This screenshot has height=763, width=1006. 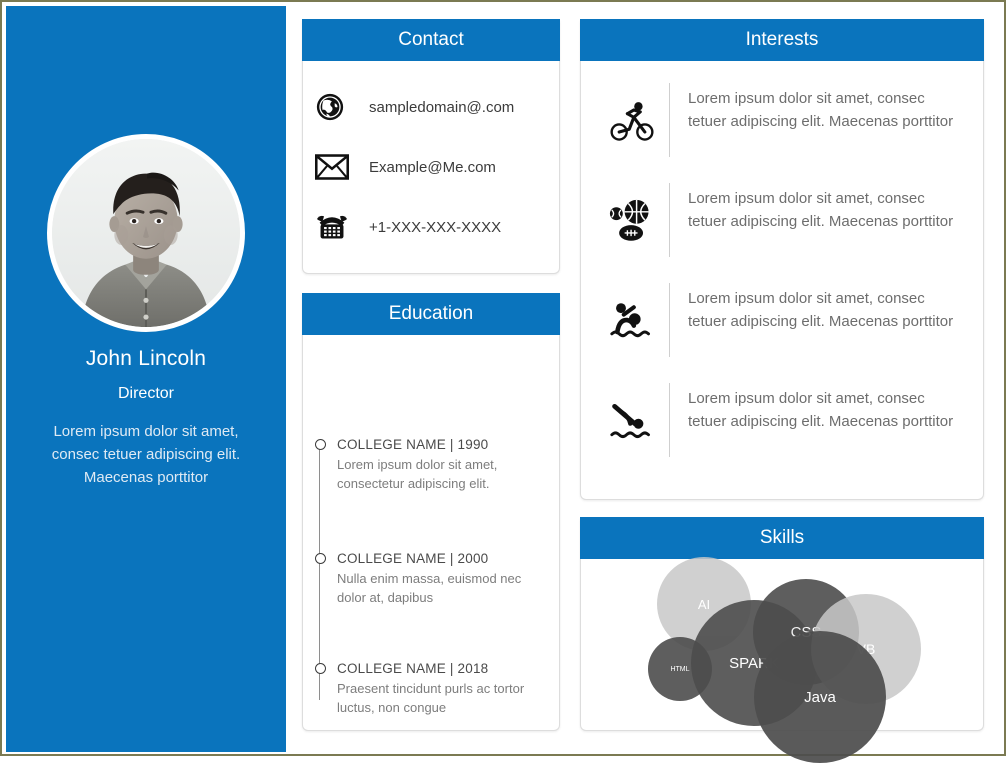 What do you see at coordinates (632, 221) in the screenshot?
I see `sports-balls-icon` at bounding box center [632, 221].